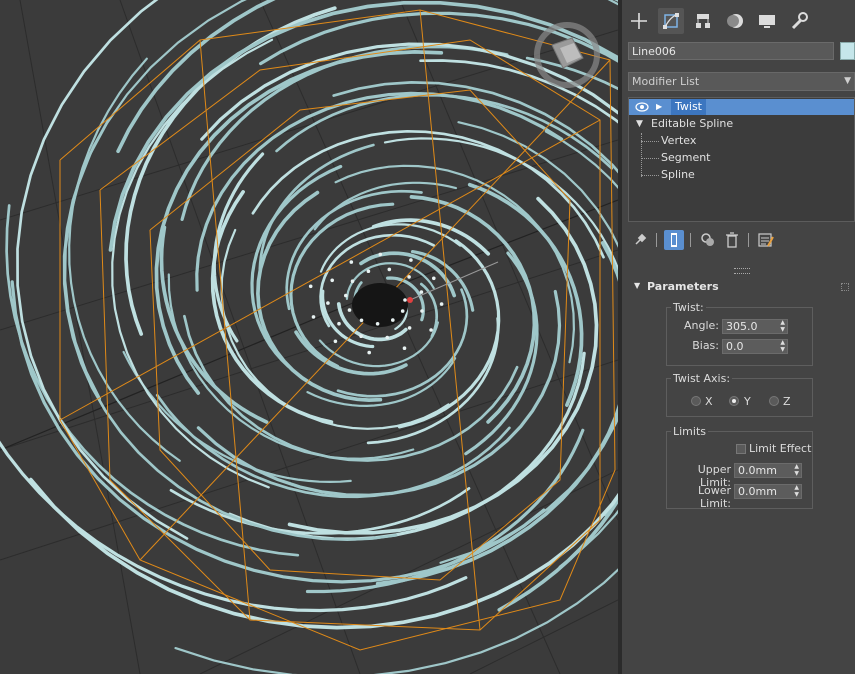 The image size is (855, 674). I want to click on make-unique-icon, so click(707, 239).